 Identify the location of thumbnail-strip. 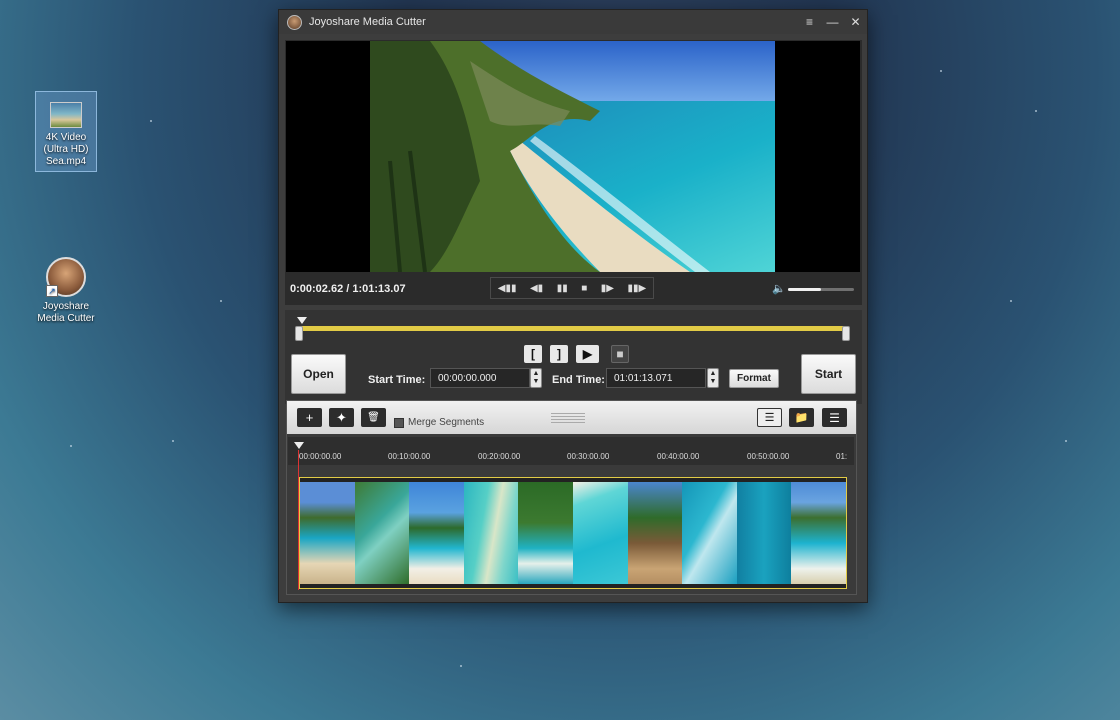
(573, 533).